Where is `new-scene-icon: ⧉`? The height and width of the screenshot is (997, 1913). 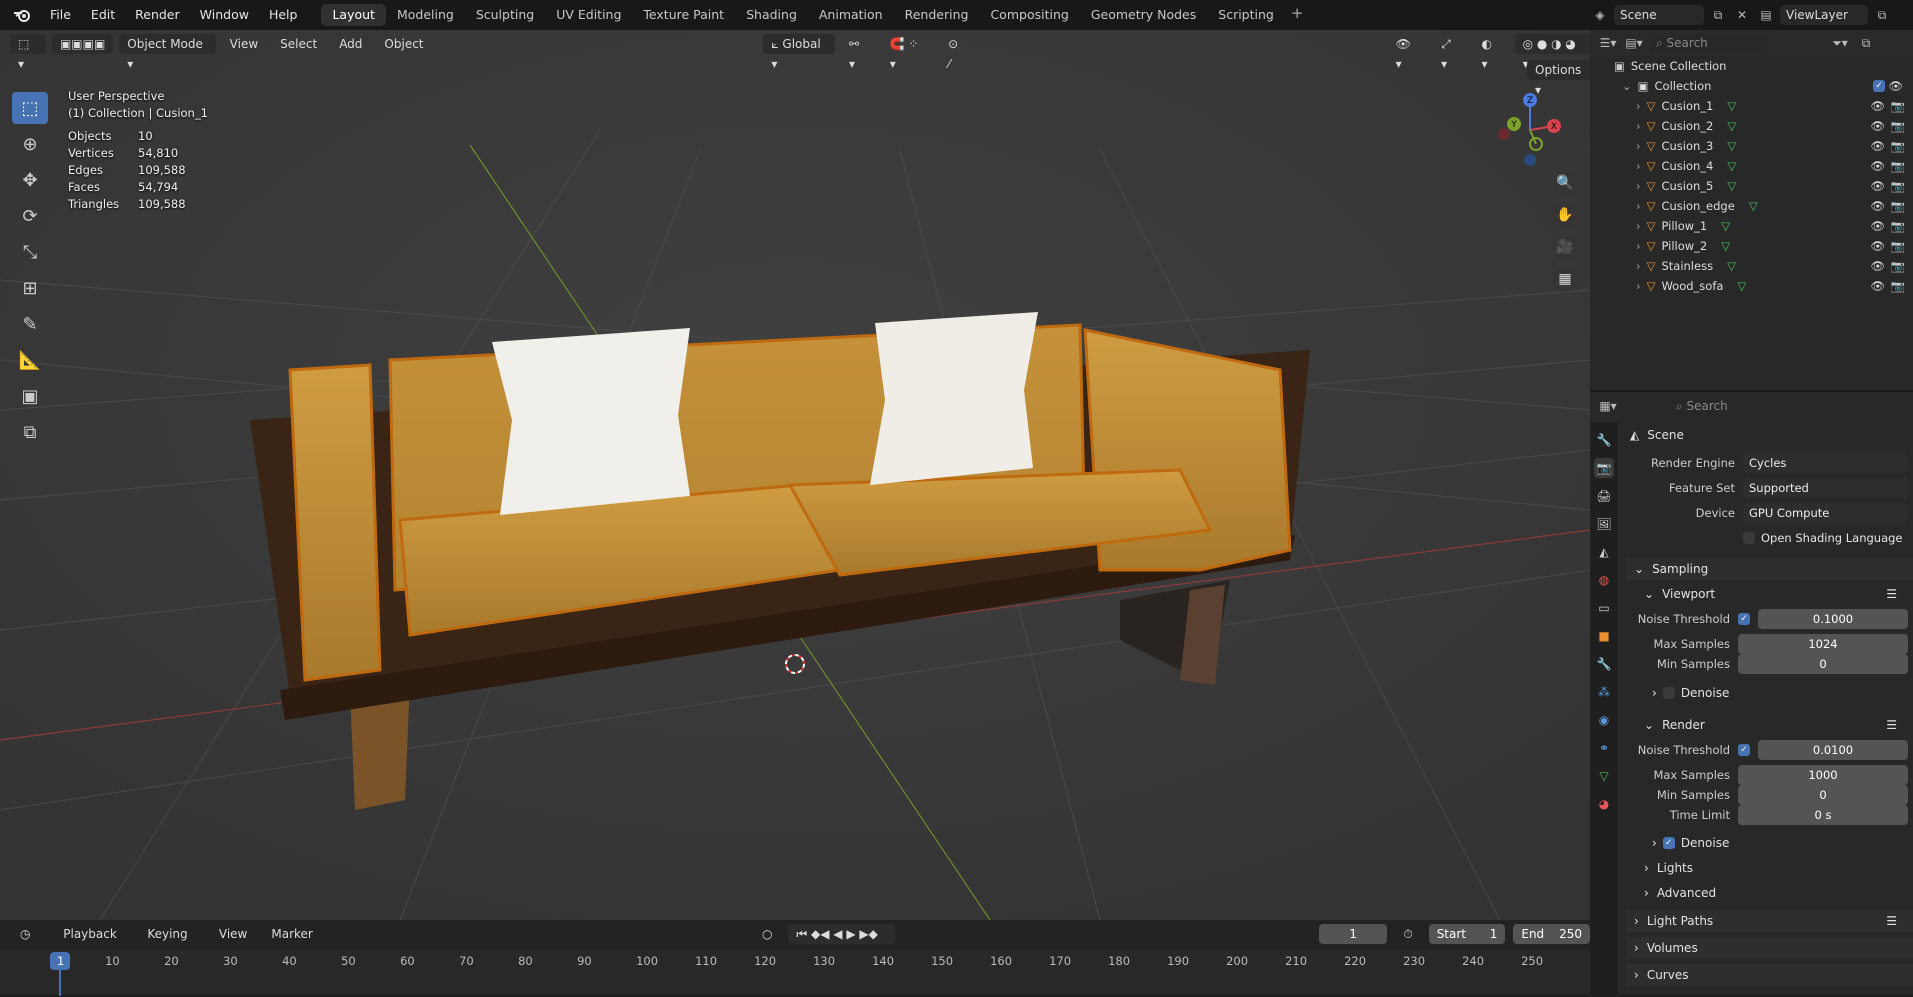 new-scene-icon: ⧉ is located at coordinates (1718, 15).